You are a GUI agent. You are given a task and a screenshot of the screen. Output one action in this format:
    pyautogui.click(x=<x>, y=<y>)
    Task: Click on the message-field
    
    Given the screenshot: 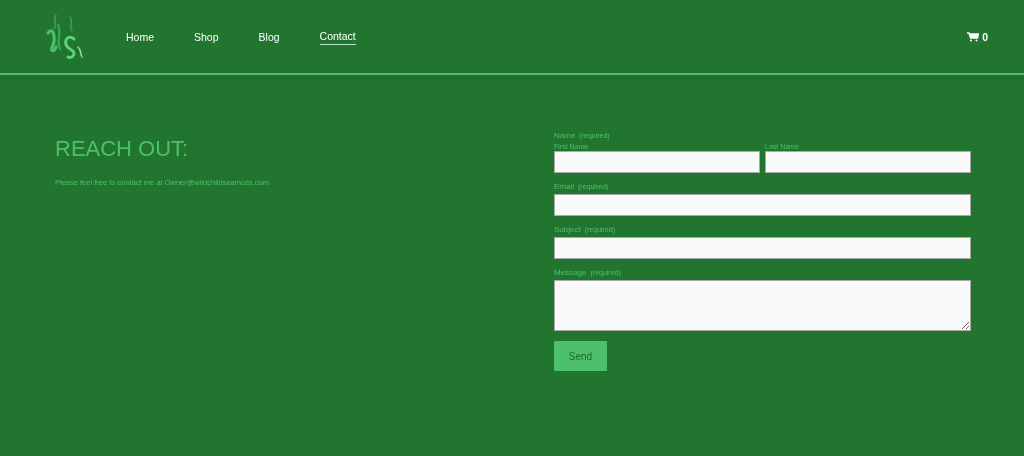 What is the action you would take?
    pyautogui.click(x=762, y=305)
    